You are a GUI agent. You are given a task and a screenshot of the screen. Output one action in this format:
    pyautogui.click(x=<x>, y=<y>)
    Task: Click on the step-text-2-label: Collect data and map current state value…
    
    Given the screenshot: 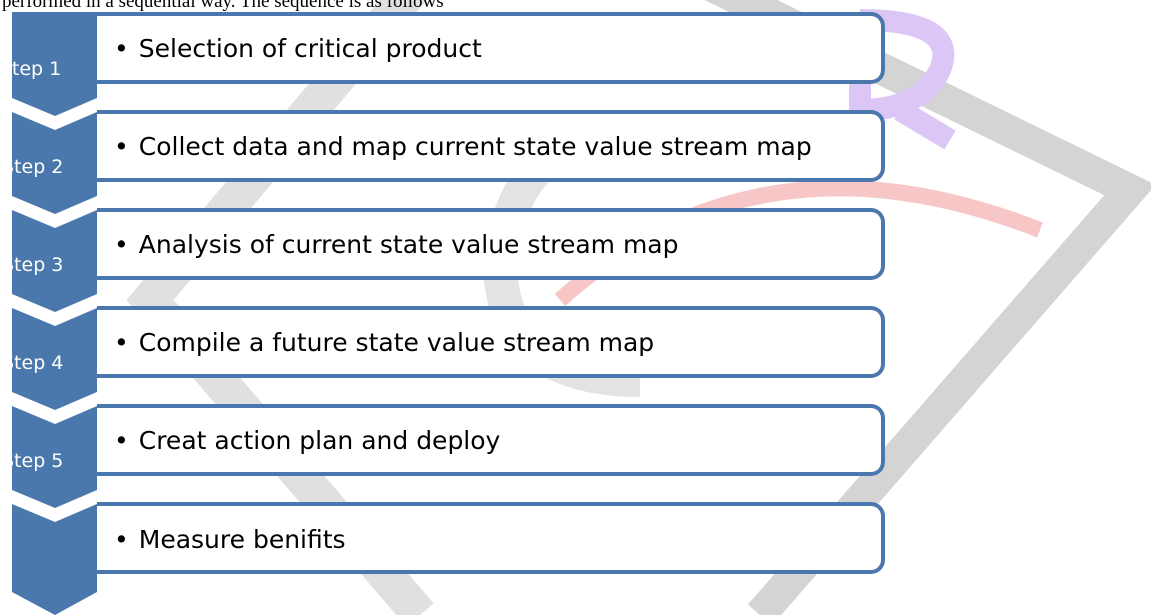 What is the action you would take?
    pyautogui.click(x=475, y=146)
    